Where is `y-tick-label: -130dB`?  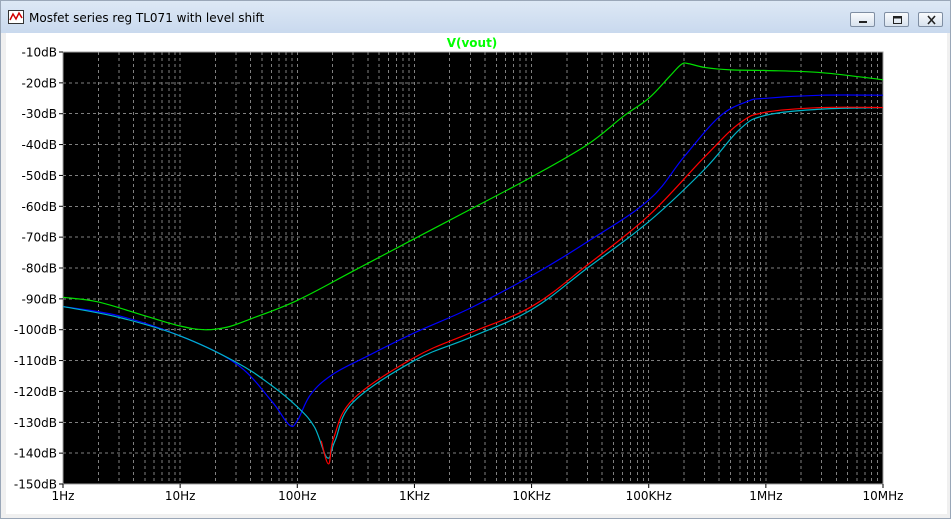 y-tick-label: -130dB is located at coordinates (35, 423).